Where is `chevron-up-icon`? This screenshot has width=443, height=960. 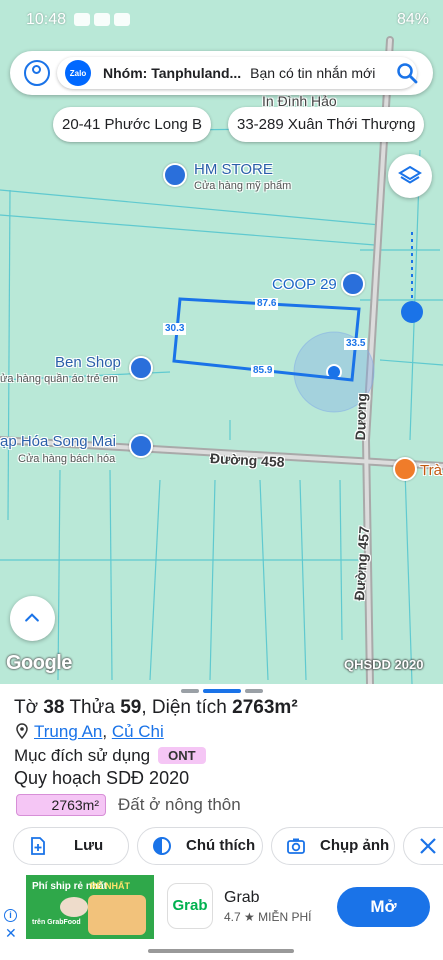
chevron-up-icon is located at coordinates (32, 617).